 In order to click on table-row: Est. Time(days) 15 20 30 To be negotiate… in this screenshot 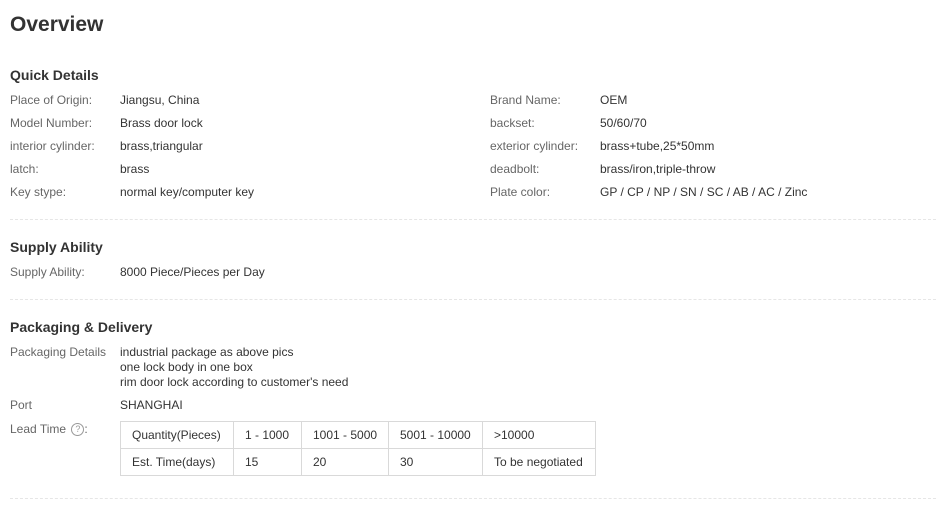, I will do `click(358, 462)`.